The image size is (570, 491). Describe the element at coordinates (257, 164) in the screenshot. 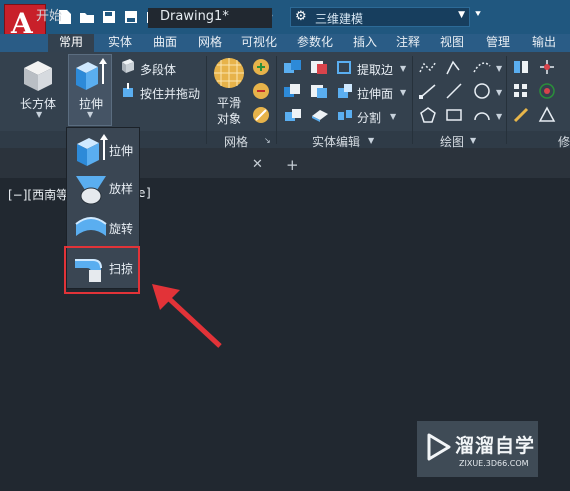

I see `close-icon: ✕` at that location.